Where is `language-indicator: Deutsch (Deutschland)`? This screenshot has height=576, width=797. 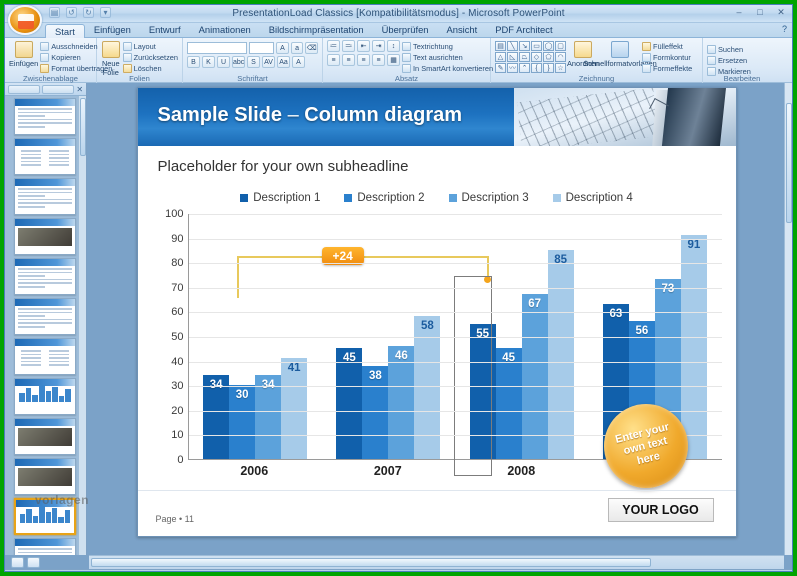 language-indicator: Deutsch (Deutschland) is located at coordinates (215, 572).